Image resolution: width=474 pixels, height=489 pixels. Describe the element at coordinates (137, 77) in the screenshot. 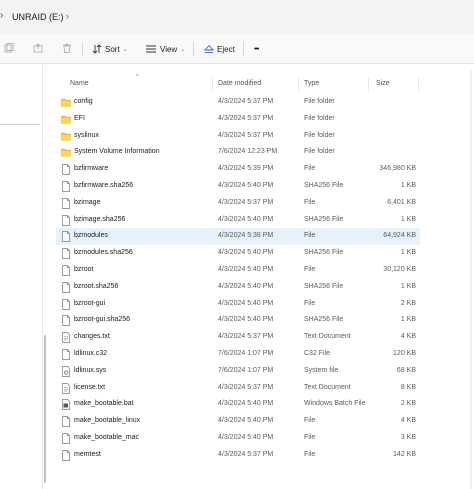

I see `sort-up-icon: ^` at that location.